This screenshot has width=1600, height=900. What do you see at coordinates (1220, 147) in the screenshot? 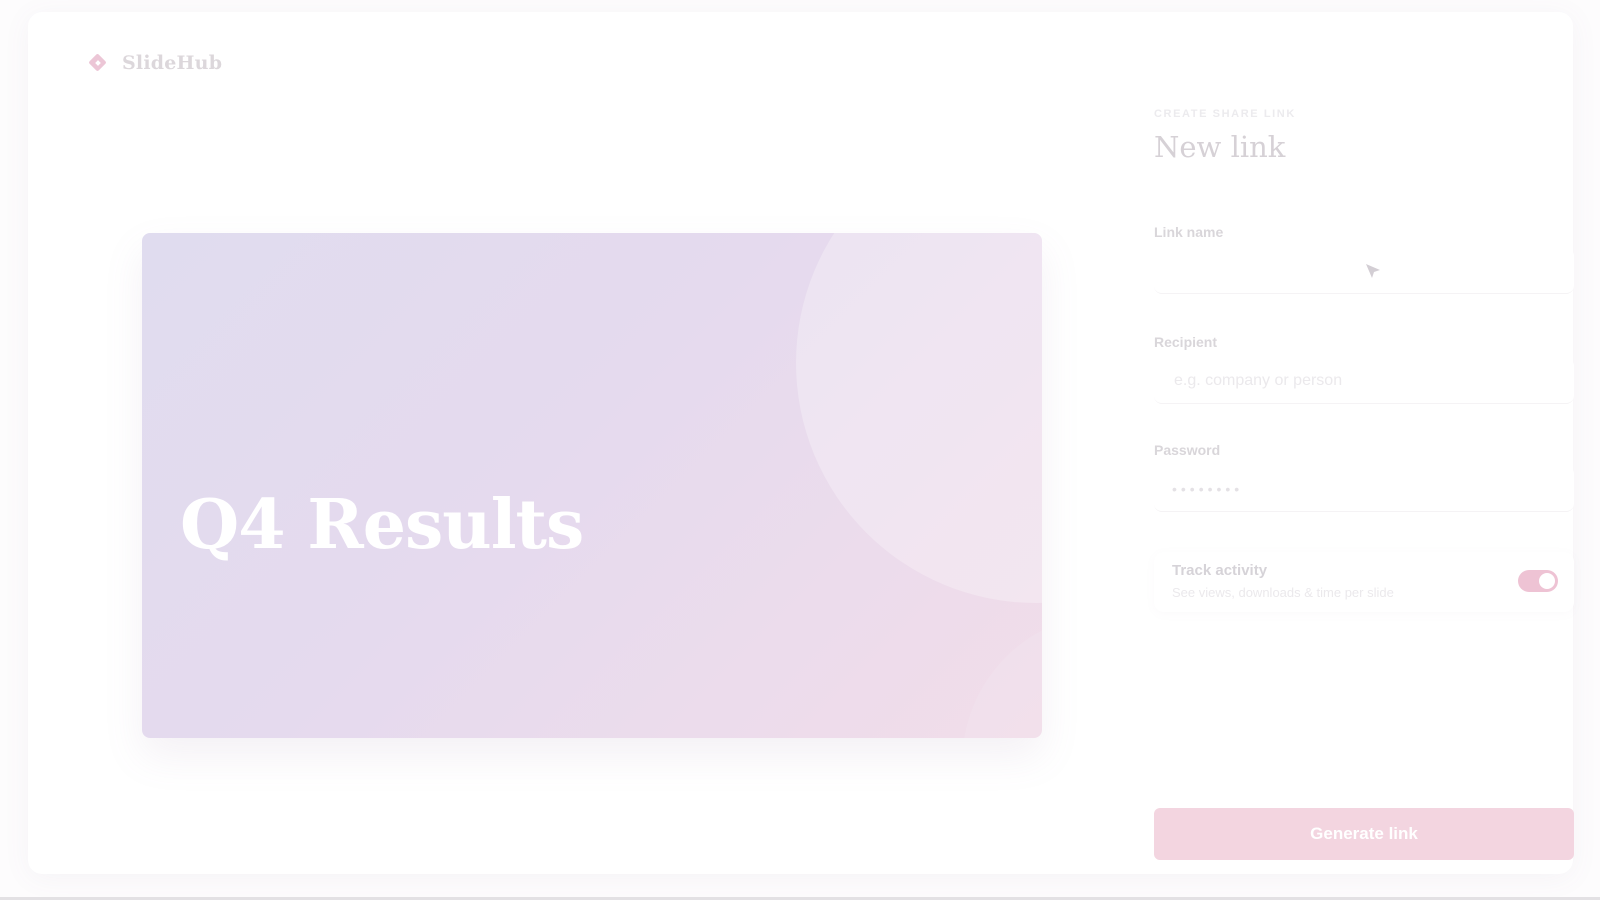
I see `panel-title: New link` at bounding box center [1220, 147].